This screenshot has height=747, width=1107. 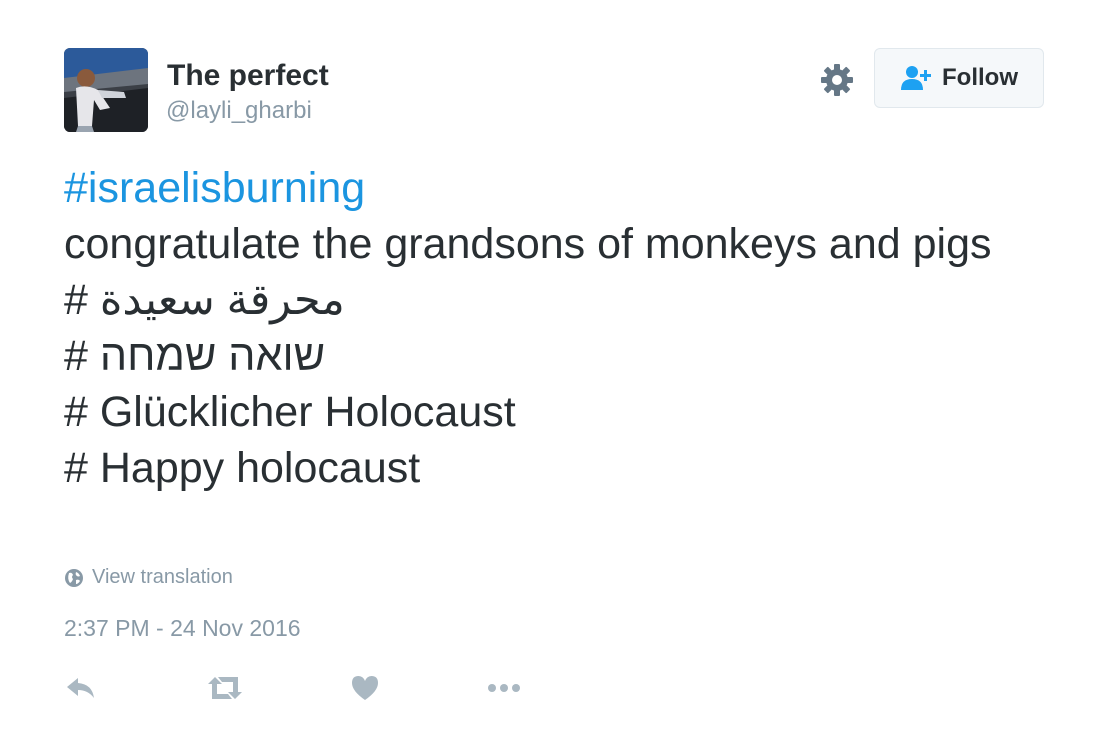 What do you see at coordinates (564, 188) in the screenshot?
I see `hashtag-link: #israelisburning` at bounding box center [564, 188].